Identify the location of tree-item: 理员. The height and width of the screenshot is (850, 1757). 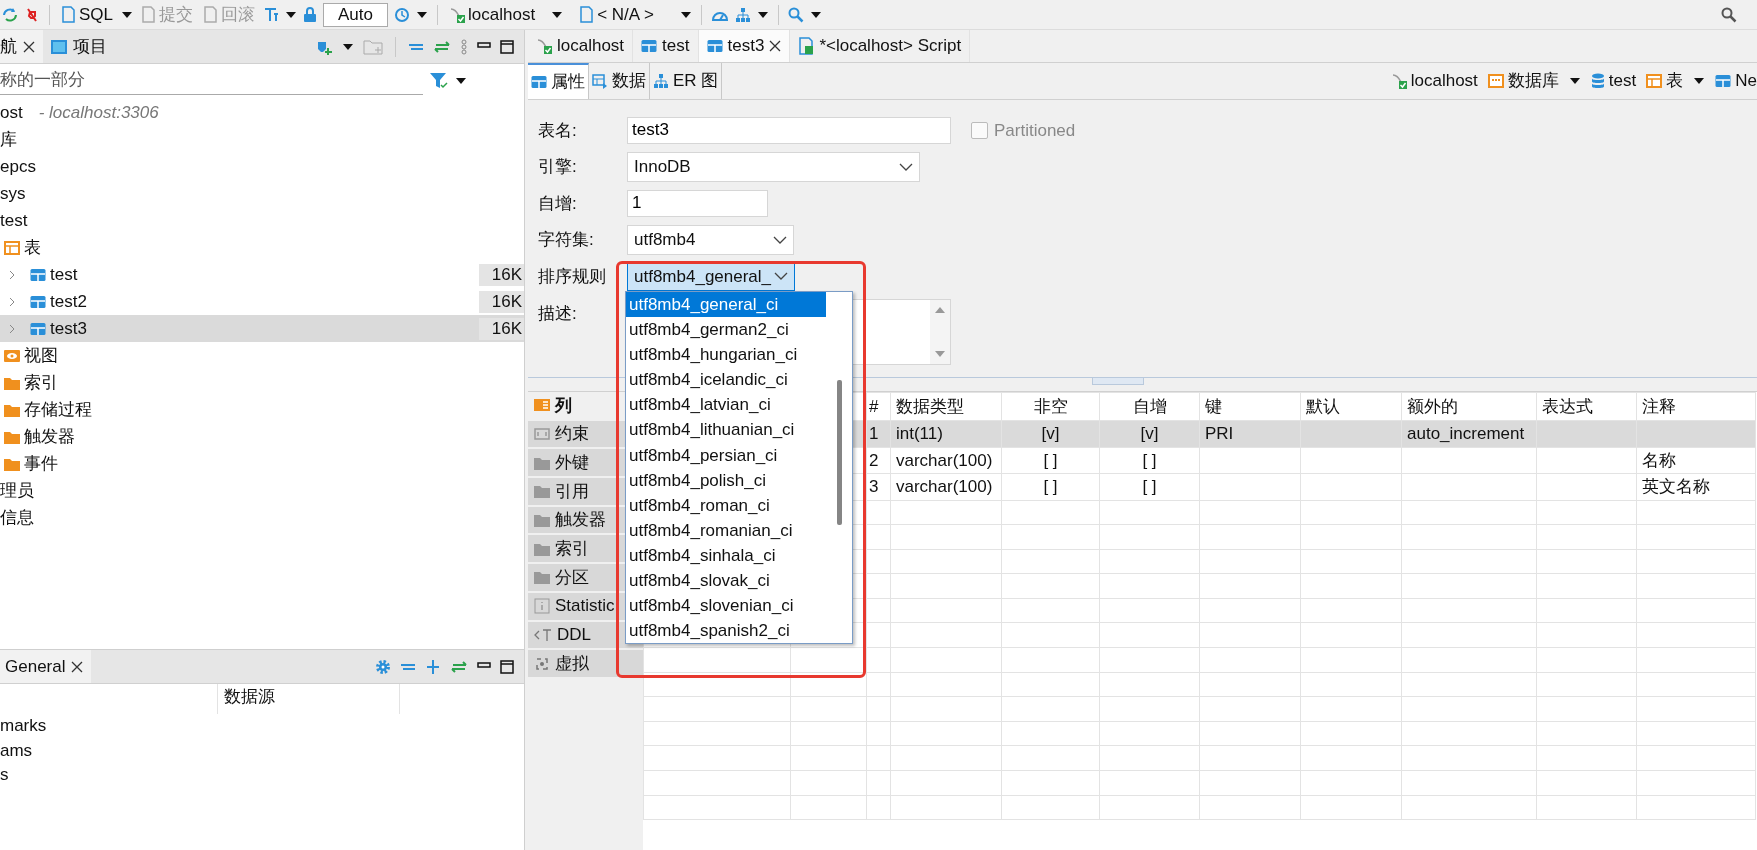
(262, 490).